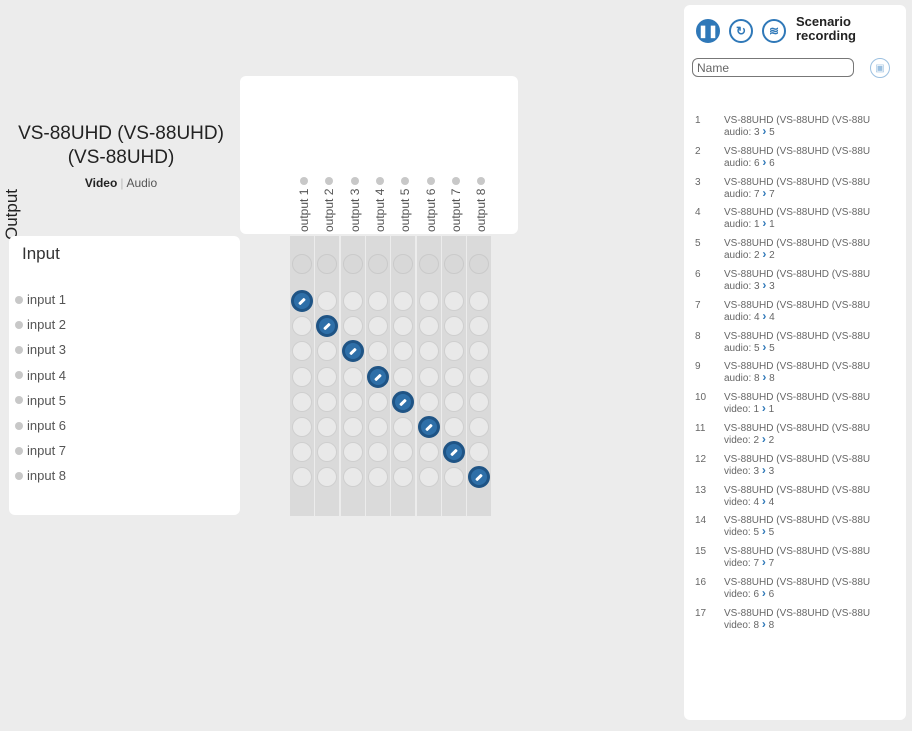 This screenshot has width=912, height=731. Describe the element at coordinates (698, 305) in the screenshot. I see `recording-number: 7` at that location.